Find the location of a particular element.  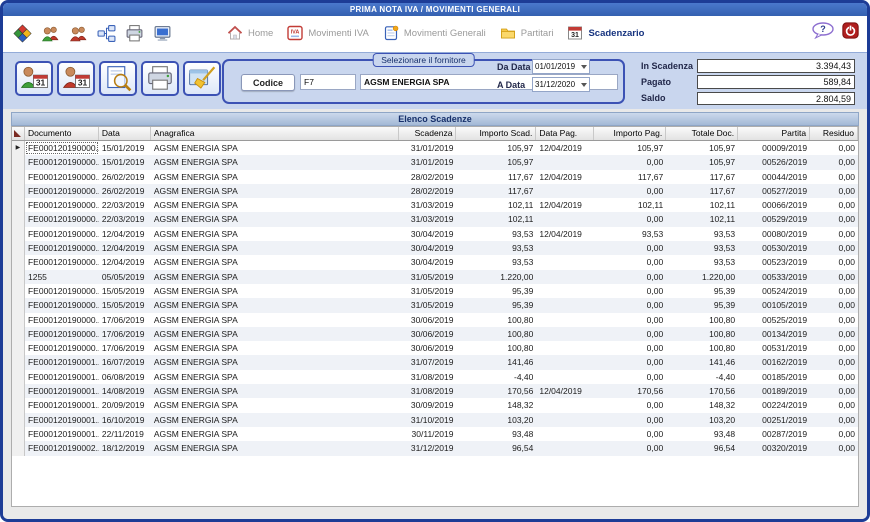

column-header-importo-scad: Importo Scad. is located at coordinates (496, 133).